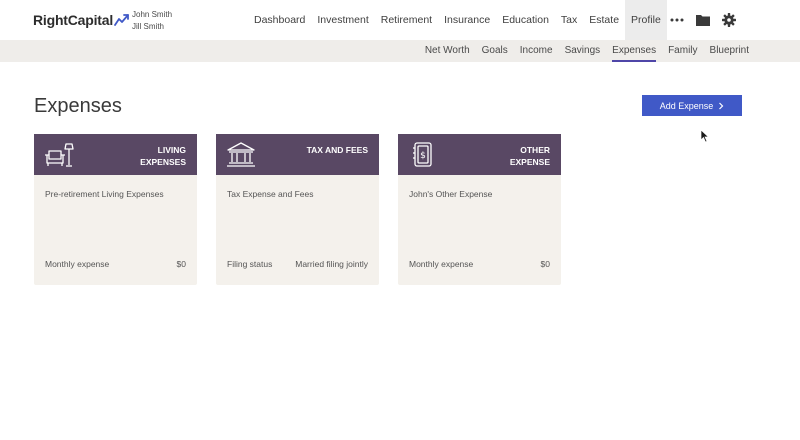  What do you see at coordinates (152, 21) in the screenshot?
I see `client-names: John Smith Jill Smith` at bounding box center [152, 21].